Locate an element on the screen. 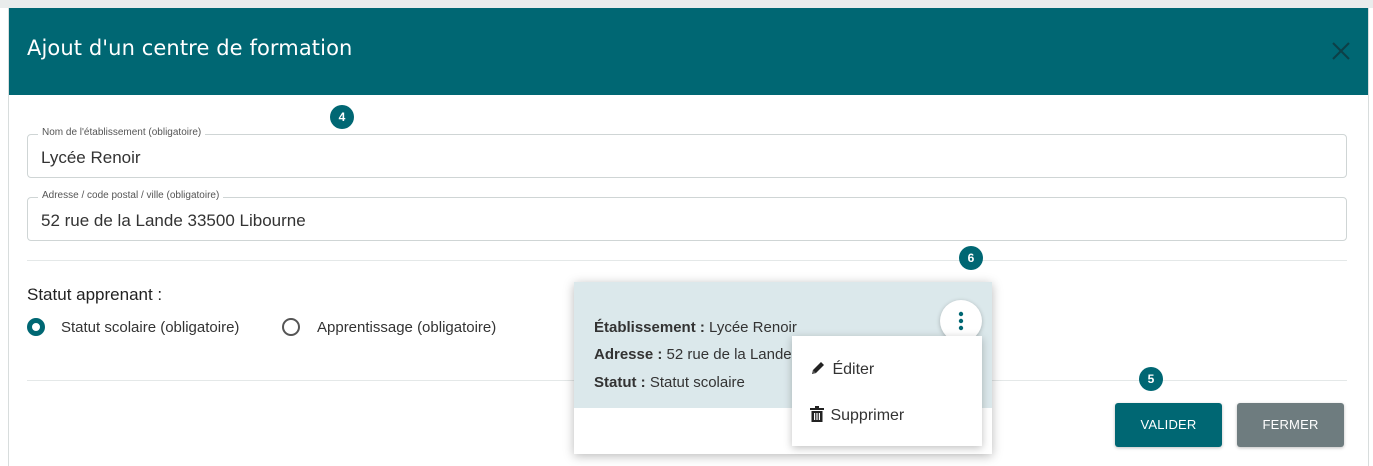 The width and height of the screenshot is (1373, 466). radio-school-status-label: Statut scolaire (obligatoire) is located at coordinates (150, 327).